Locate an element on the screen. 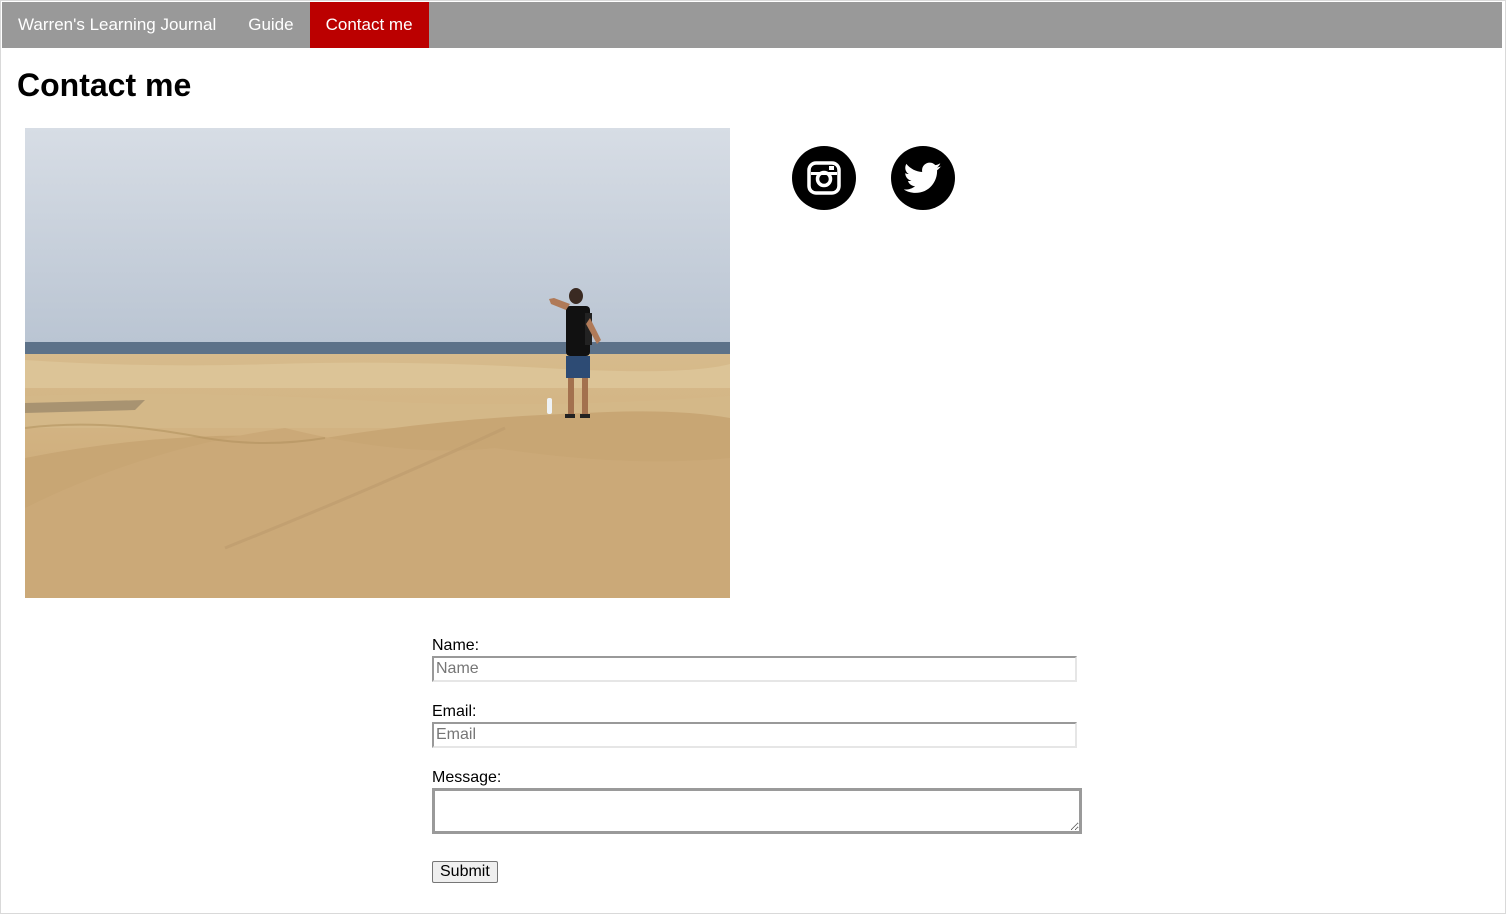 The height and width of the screenshot is (914, 1506). nav-item-guide: Guide is located at coordinates (270, 25).